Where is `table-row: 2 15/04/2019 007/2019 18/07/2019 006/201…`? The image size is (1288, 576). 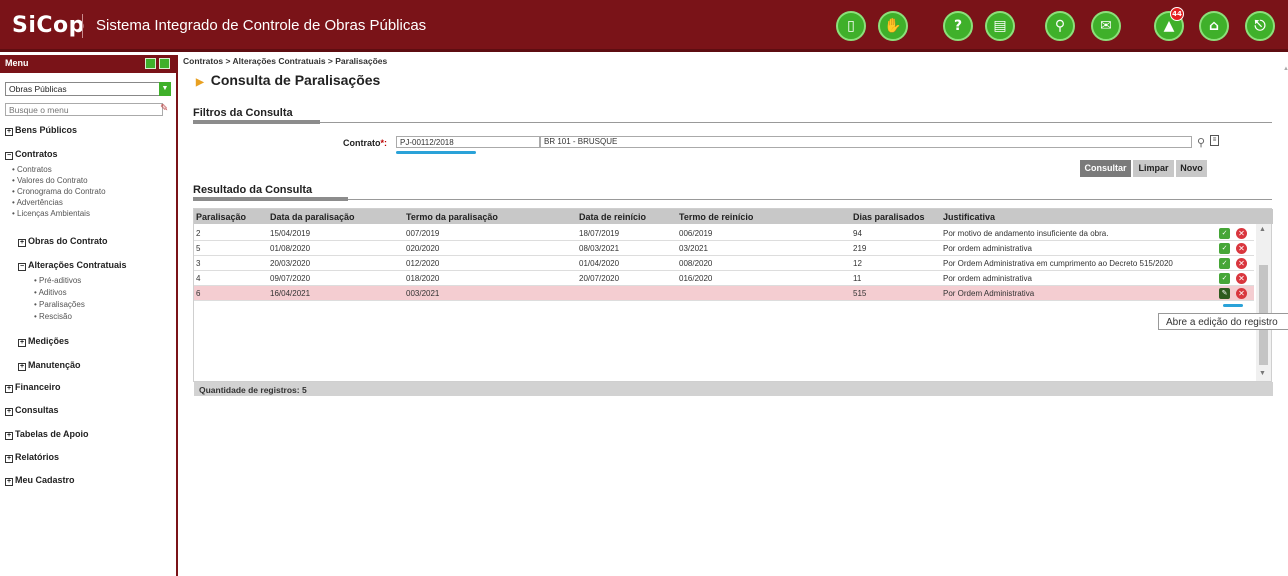
table-row: 2 15/04/2019 007/2019 18/07/2019 006/201… is located at coordinates (724, 233).